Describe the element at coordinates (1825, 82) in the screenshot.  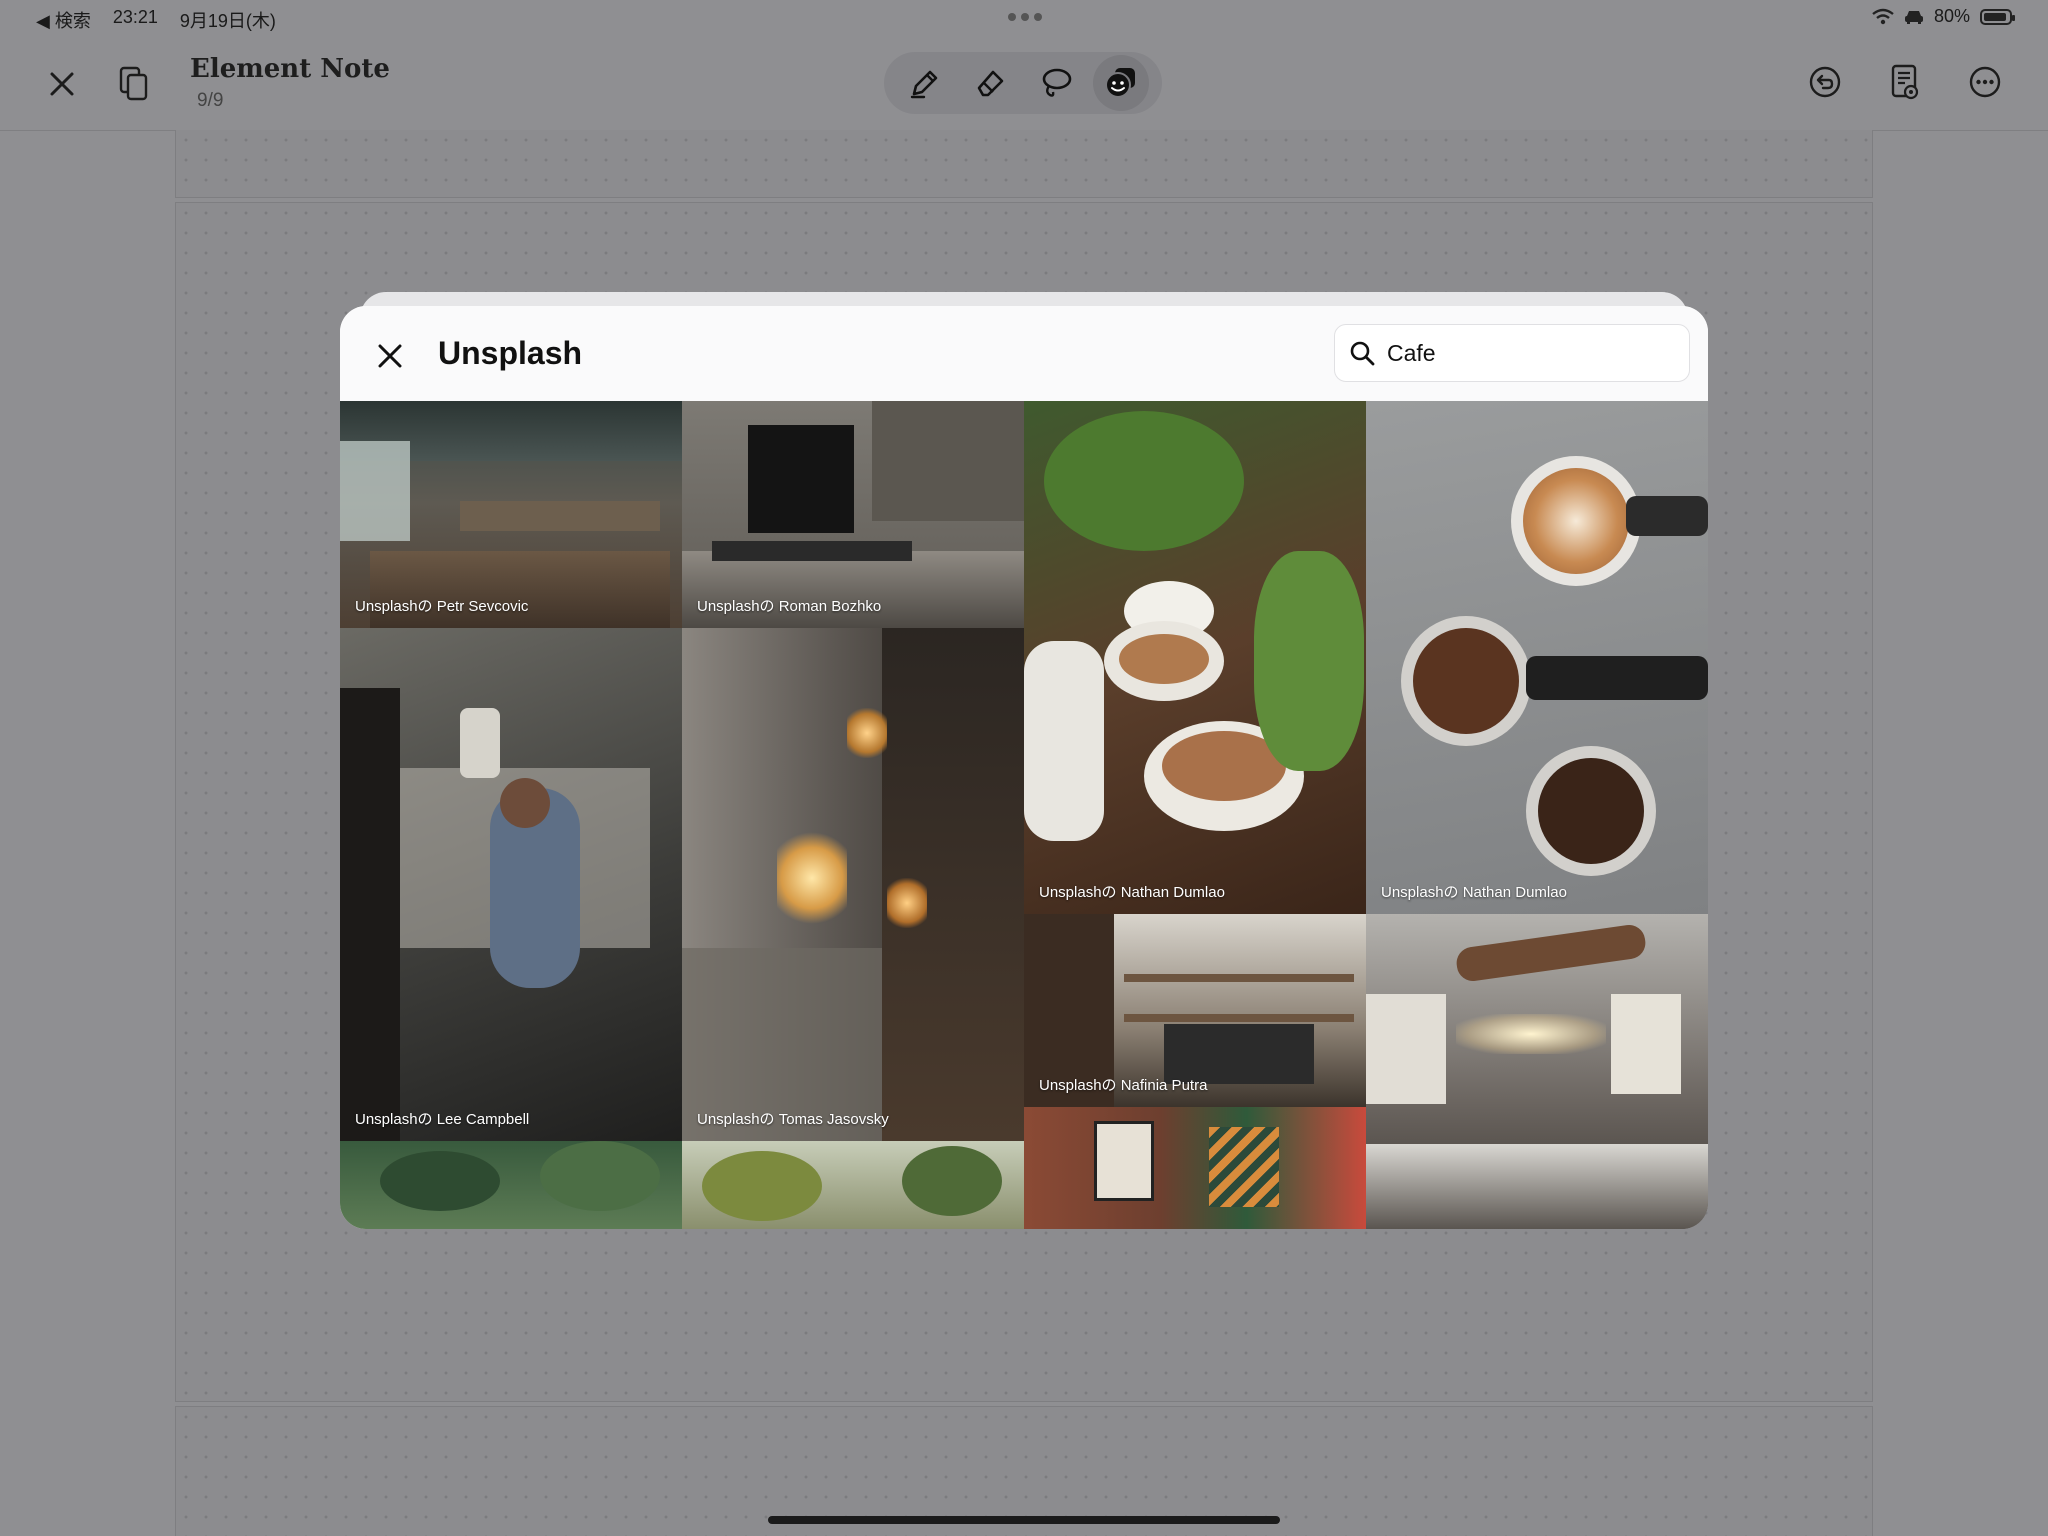
I see `undo-icon` at that location.